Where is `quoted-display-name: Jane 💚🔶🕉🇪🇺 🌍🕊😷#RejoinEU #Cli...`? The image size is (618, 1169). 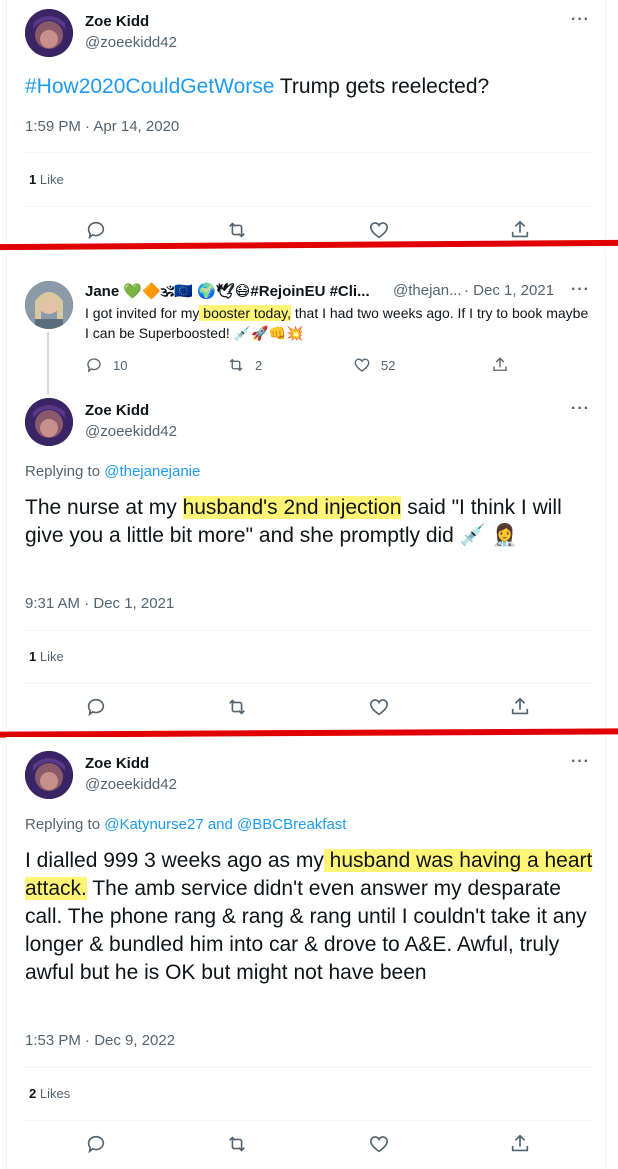 quoted-display-name: Jane 💚🔶🕉🇪🇺 🌍🕊😷#RejoinEU #Cli... is located at coordinates (235, 291).